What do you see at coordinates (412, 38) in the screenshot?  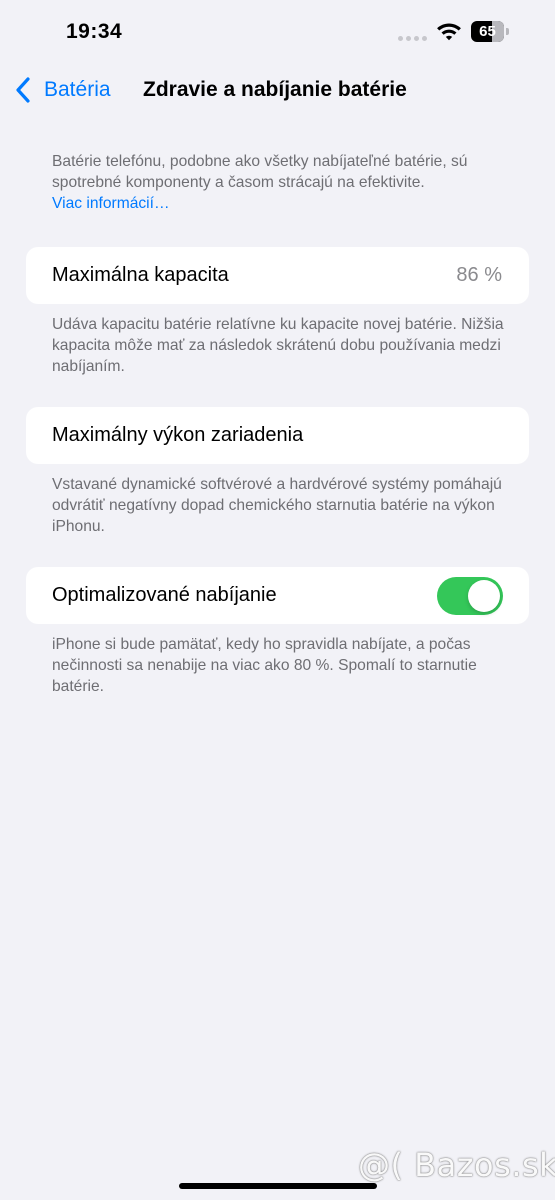 I see `cellular-signal-icon` at bounding box center [412, 38].